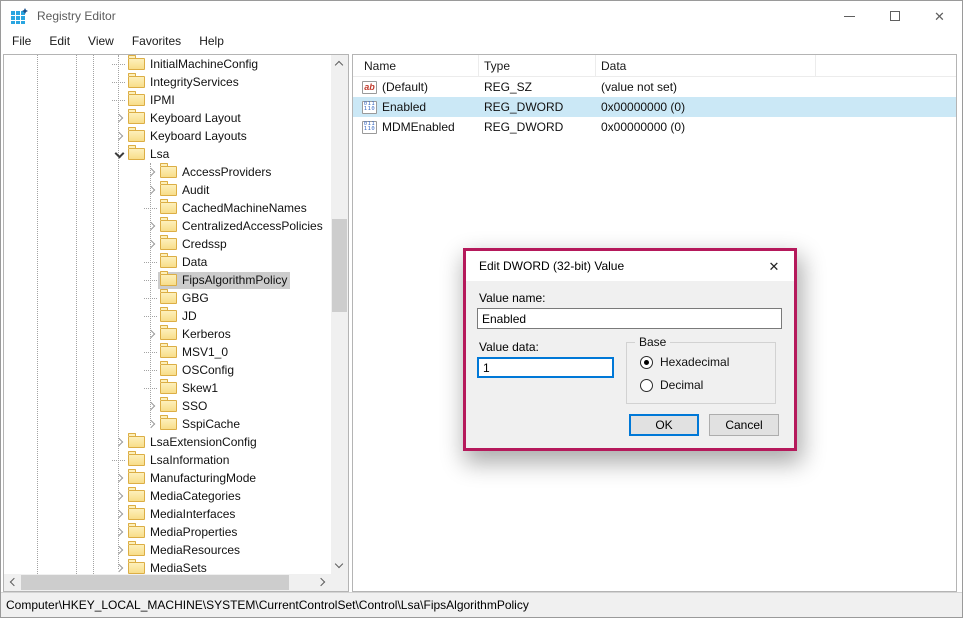 The image size is (963, 618). I want to click on column-header-filler, so click(886, 65).